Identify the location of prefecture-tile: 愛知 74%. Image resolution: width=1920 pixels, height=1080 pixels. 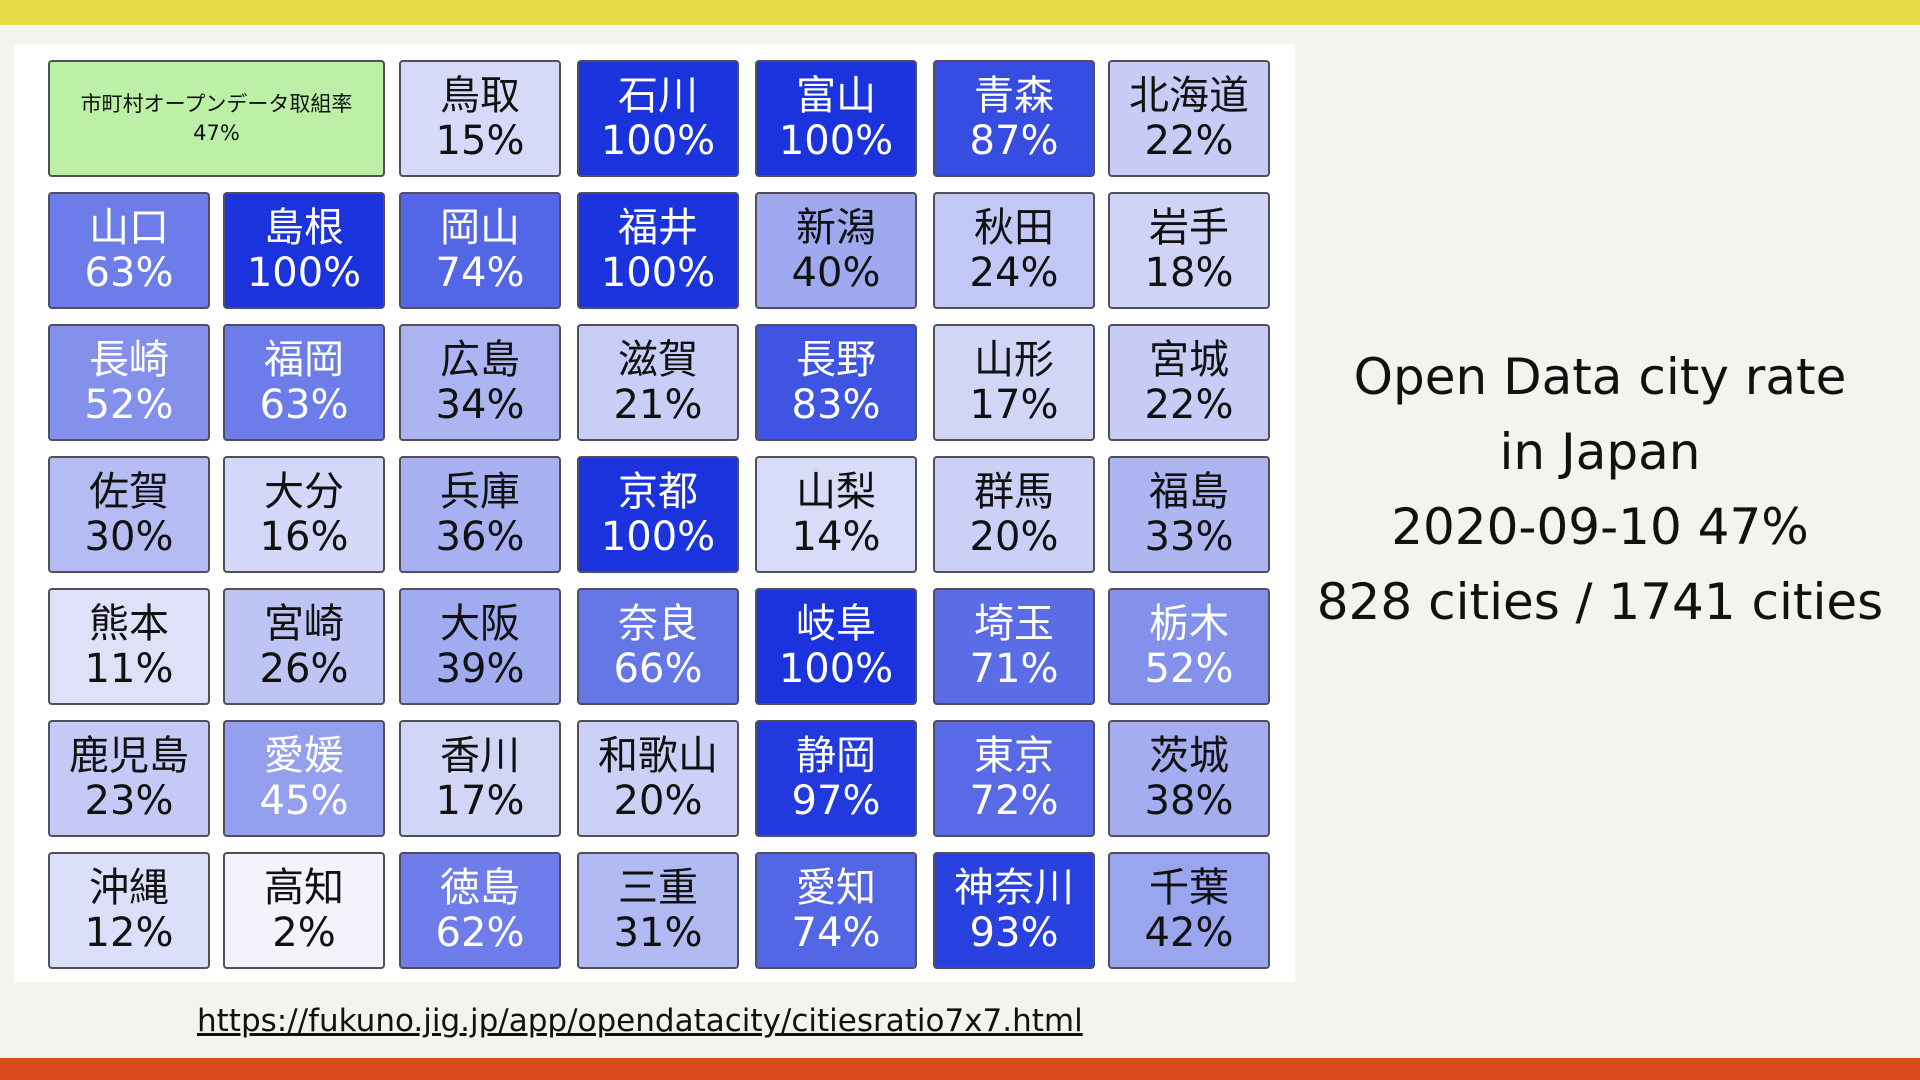
(836, 910).